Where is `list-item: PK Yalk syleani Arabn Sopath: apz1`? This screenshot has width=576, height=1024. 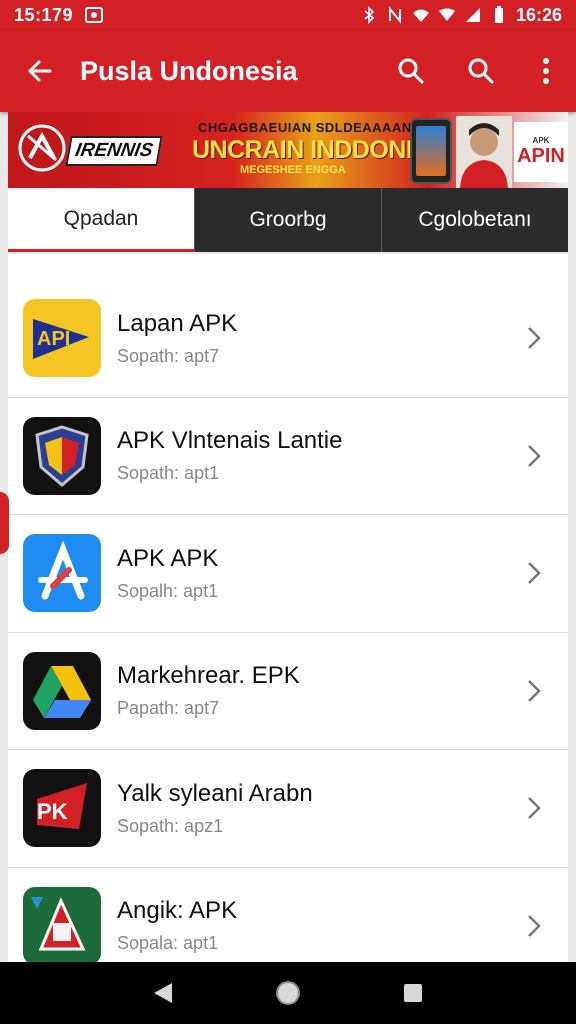 list-item: PK Yalk syleani Arabn Sopath: apz1 is located at coordinates (288, 809).